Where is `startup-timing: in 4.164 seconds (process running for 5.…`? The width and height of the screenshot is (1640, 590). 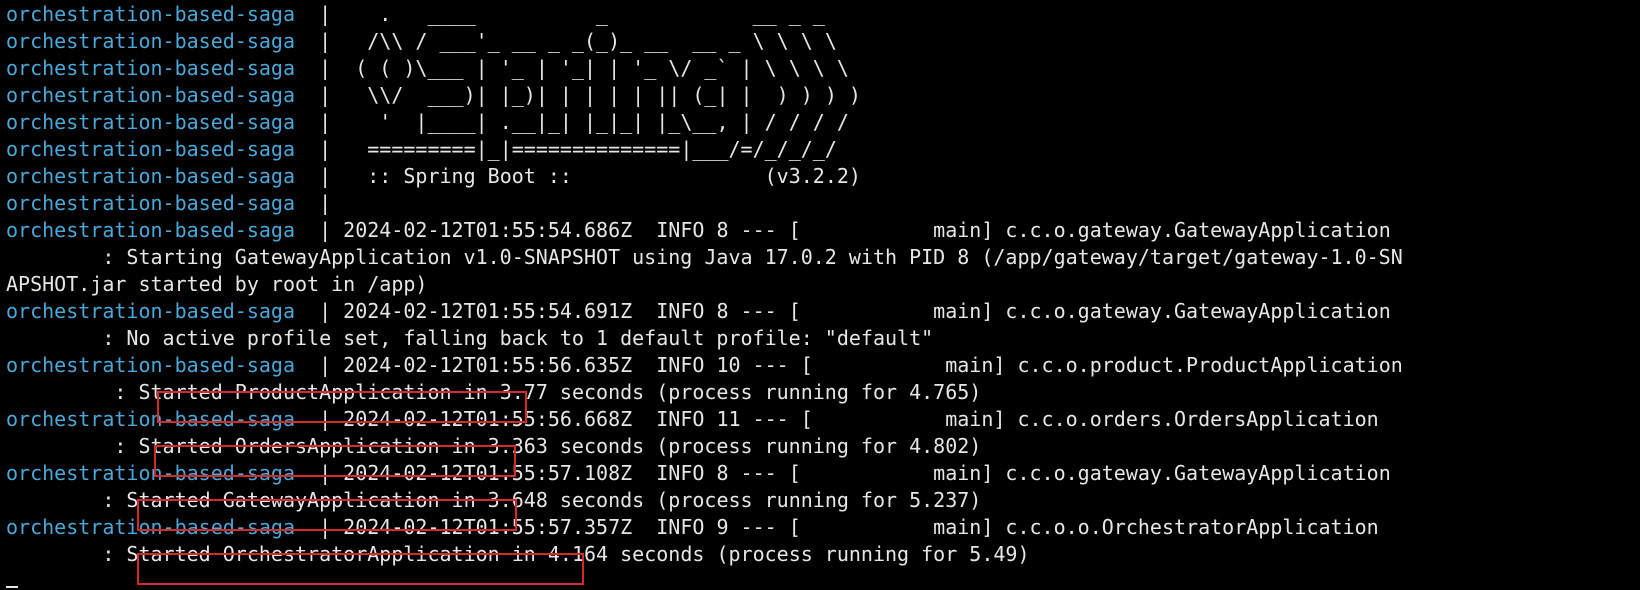
startup-timing: in 4.164 seconds (process running for 5.… is located at coordinates (764, 554).